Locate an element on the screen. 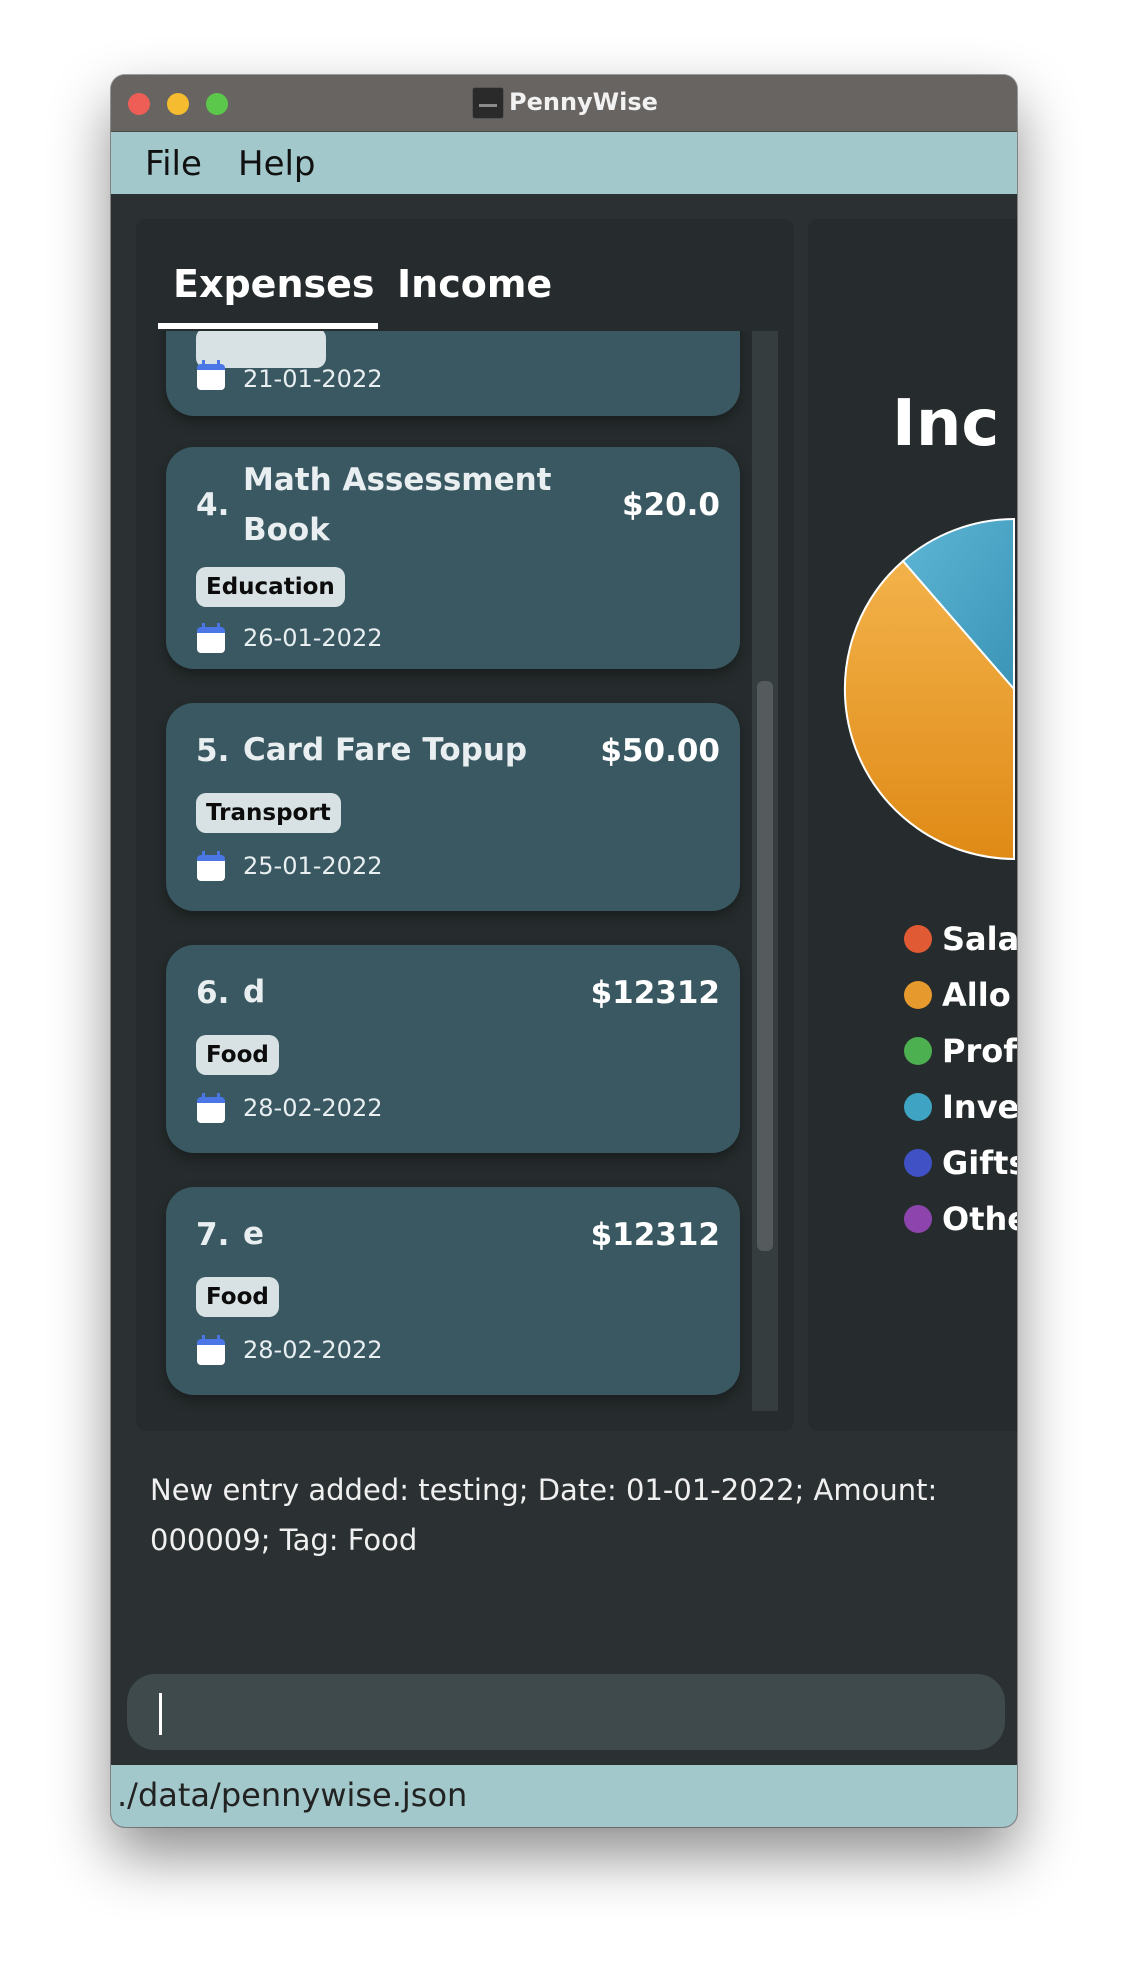 The height and width of the screenshot is (1976, 1132). title-bar: PennyWise is located at coordinates (564, 103).